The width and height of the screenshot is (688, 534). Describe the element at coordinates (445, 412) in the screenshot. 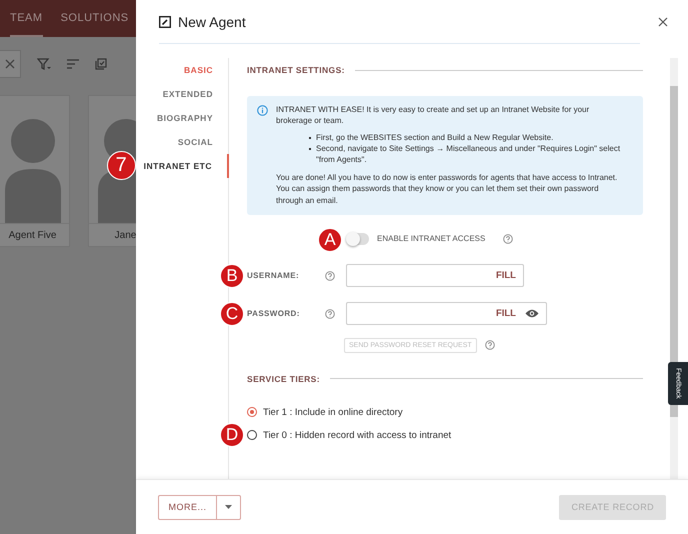

I see `radio-option: Tier 1 : Include in online directory` at that location.